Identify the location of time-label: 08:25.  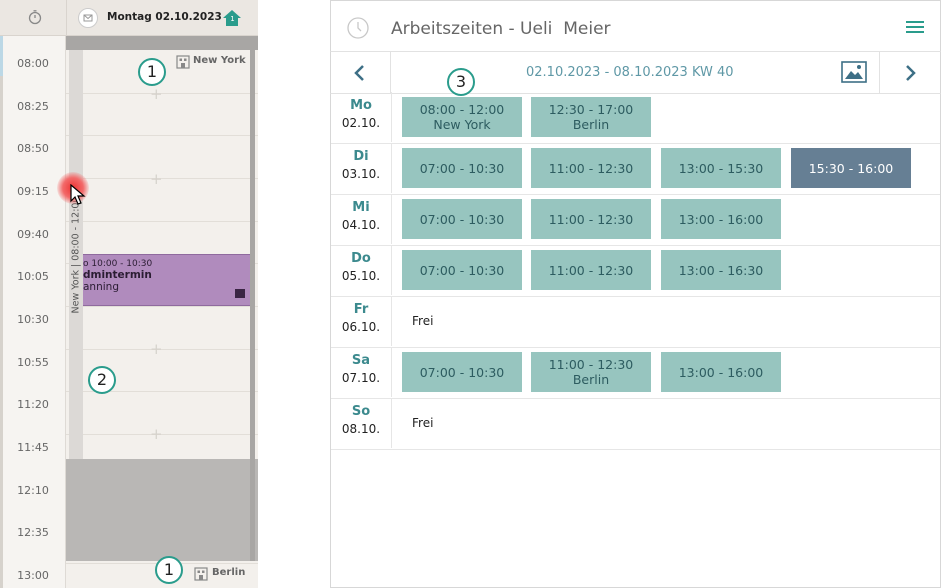
(33, 106).